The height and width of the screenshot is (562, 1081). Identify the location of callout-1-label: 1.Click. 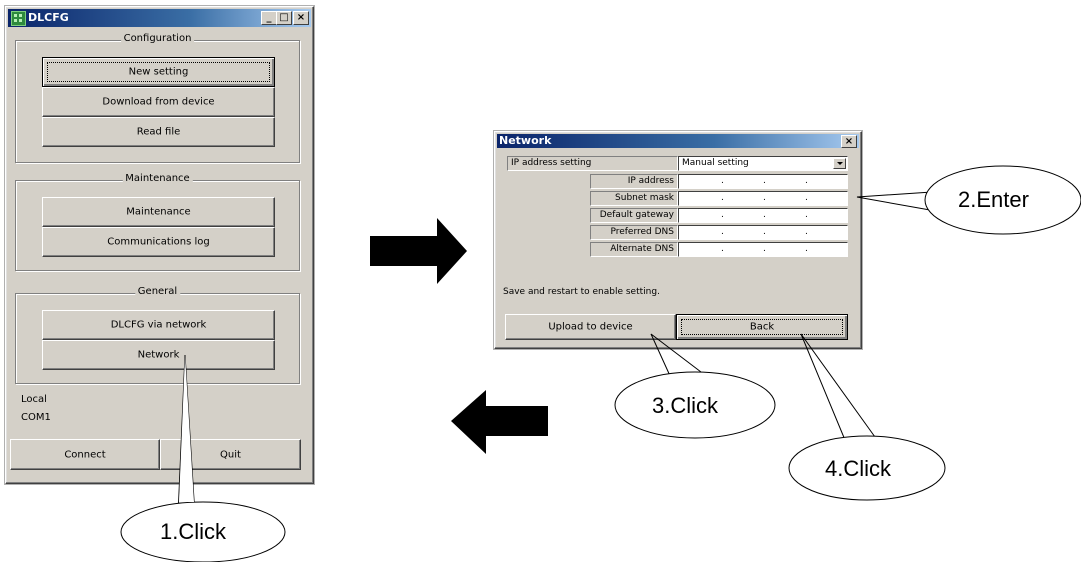
(193, 531).